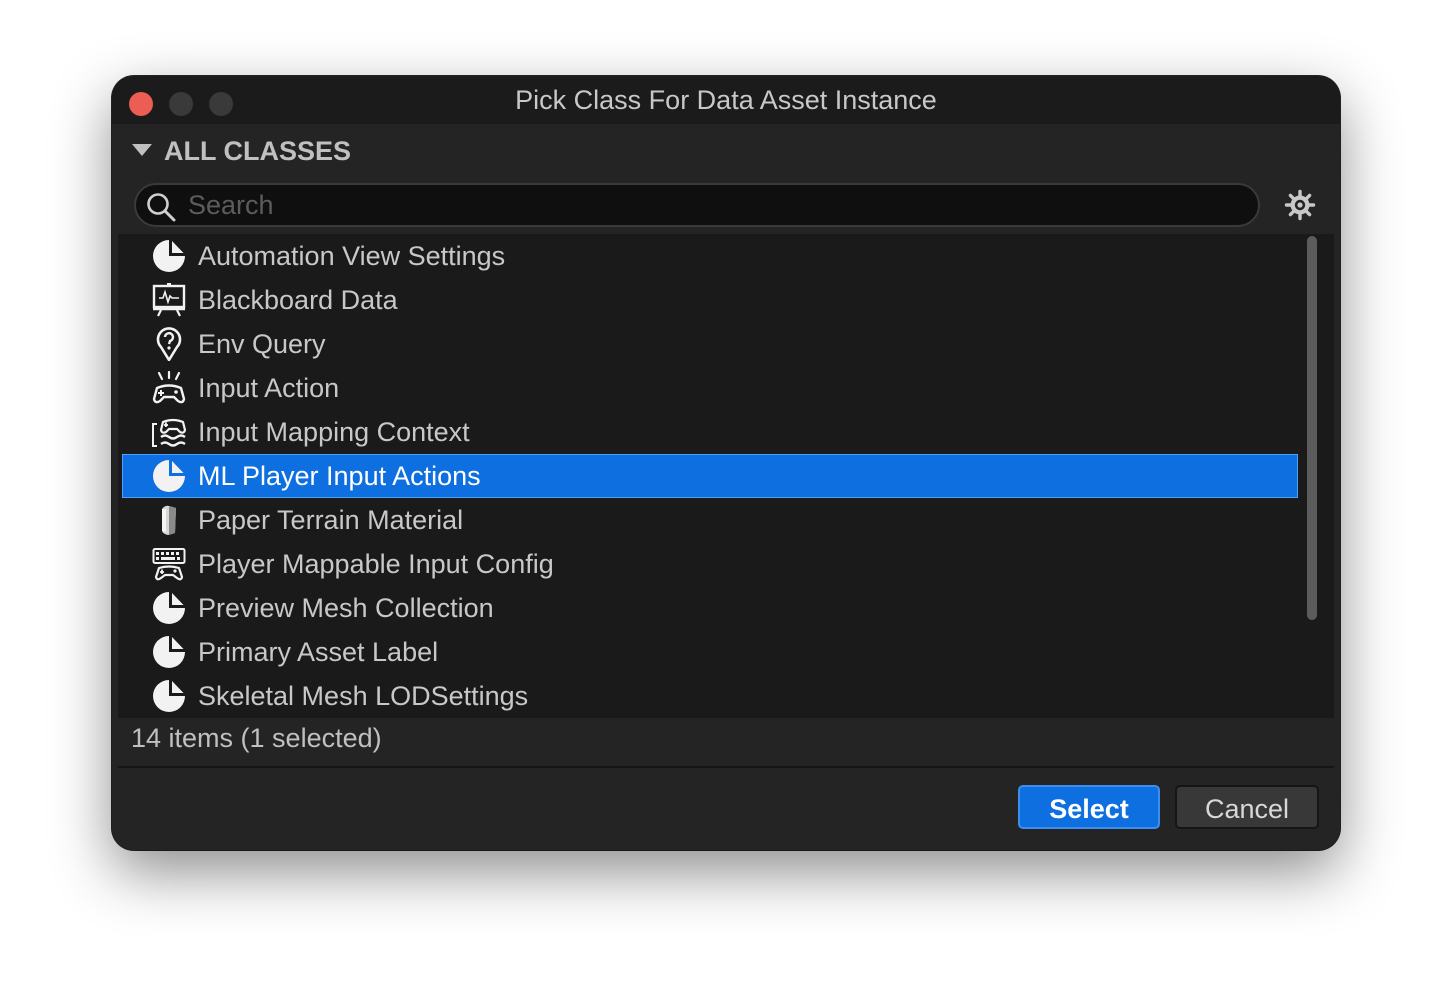 The width and height of the screenshot is (1452, 998). What do you see at coordinates (169, 300) in the screenshot?
I see `blackboard-icon` at bounding box center [169, 300].